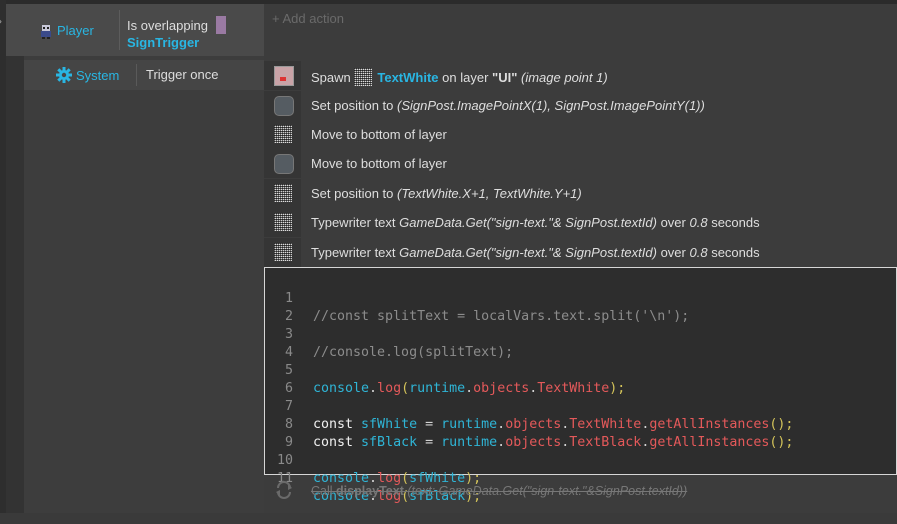  Describe the element at coordinates (98, 75) in the screenshot. I see `condition-object-name: System` at that location.